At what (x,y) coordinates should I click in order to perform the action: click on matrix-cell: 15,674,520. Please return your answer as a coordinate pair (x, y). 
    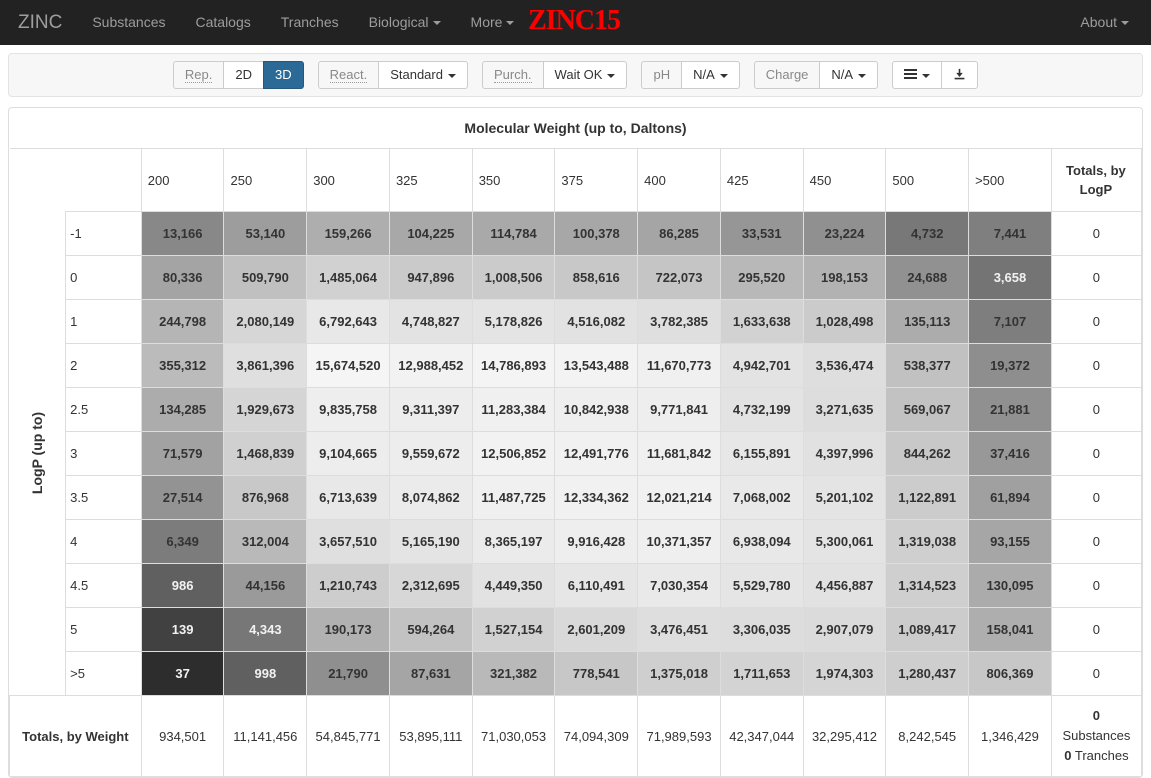
    Looking at the image, I should click on (348, 365).